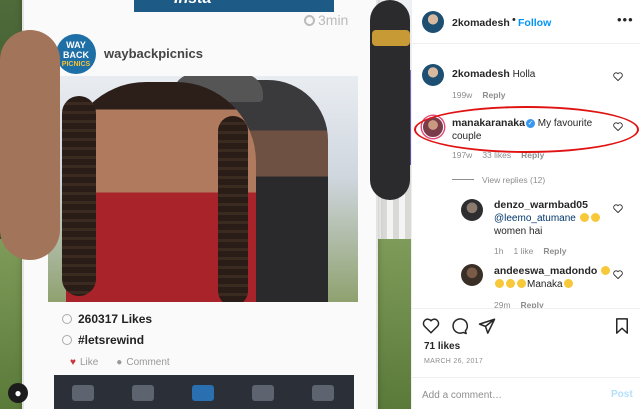 The image size is (640, 409). What do you see at coordinates (391, 38) in the screenshot?
I see `wristwatch` at bounding box center [391, 38].